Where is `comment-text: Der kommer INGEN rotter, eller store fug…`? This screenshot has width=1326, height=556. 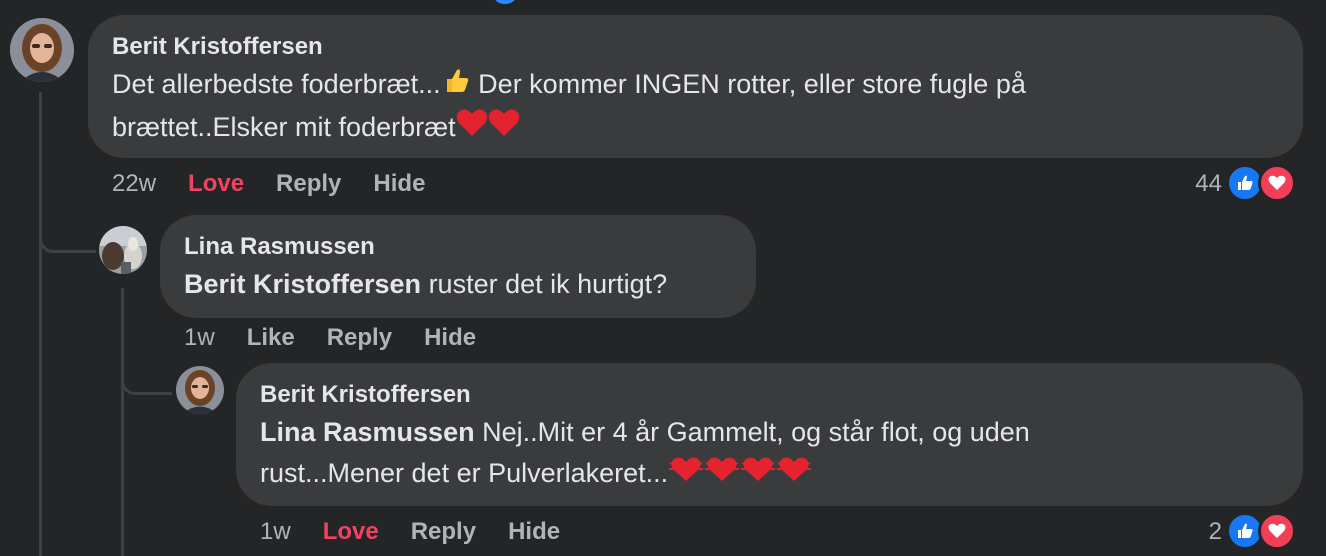 comment-text: Der kommer INGEN rotter, eller store fug… is located at coordinates (748, 84).